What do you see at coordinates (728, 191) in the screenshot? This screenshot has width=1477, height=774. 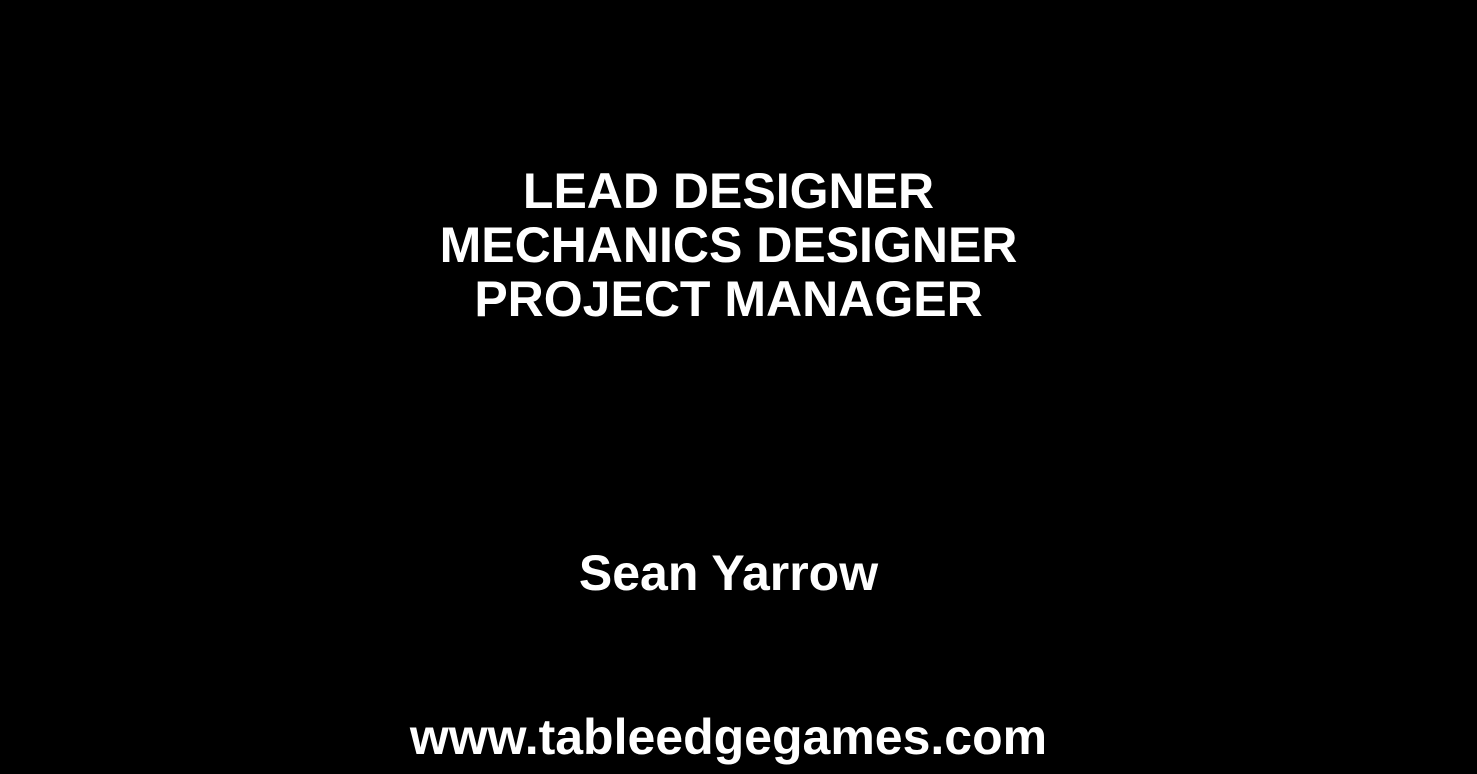 I see `role-lead-designer: LEAD DESIGNER` at bounding box center [728, 191].